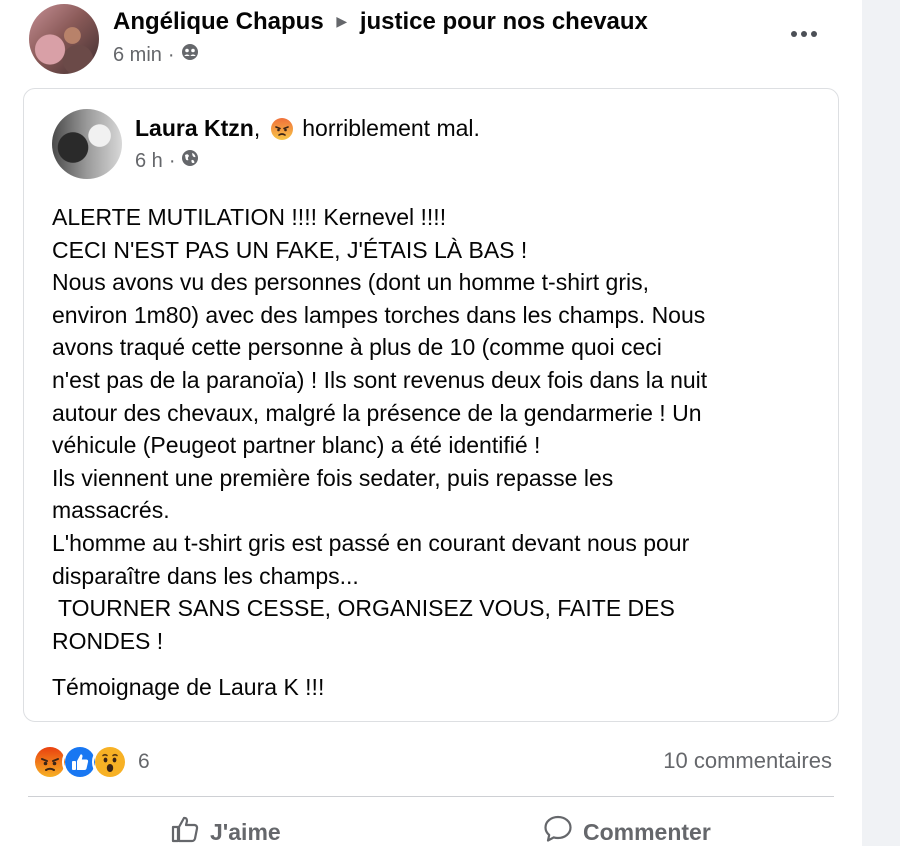 This screenshot has width=900, height=850. What do you see at coordinates (149, 161) in the screenshot?
I see `shared-post-time: 6 h` at bounding box center [149, 161].